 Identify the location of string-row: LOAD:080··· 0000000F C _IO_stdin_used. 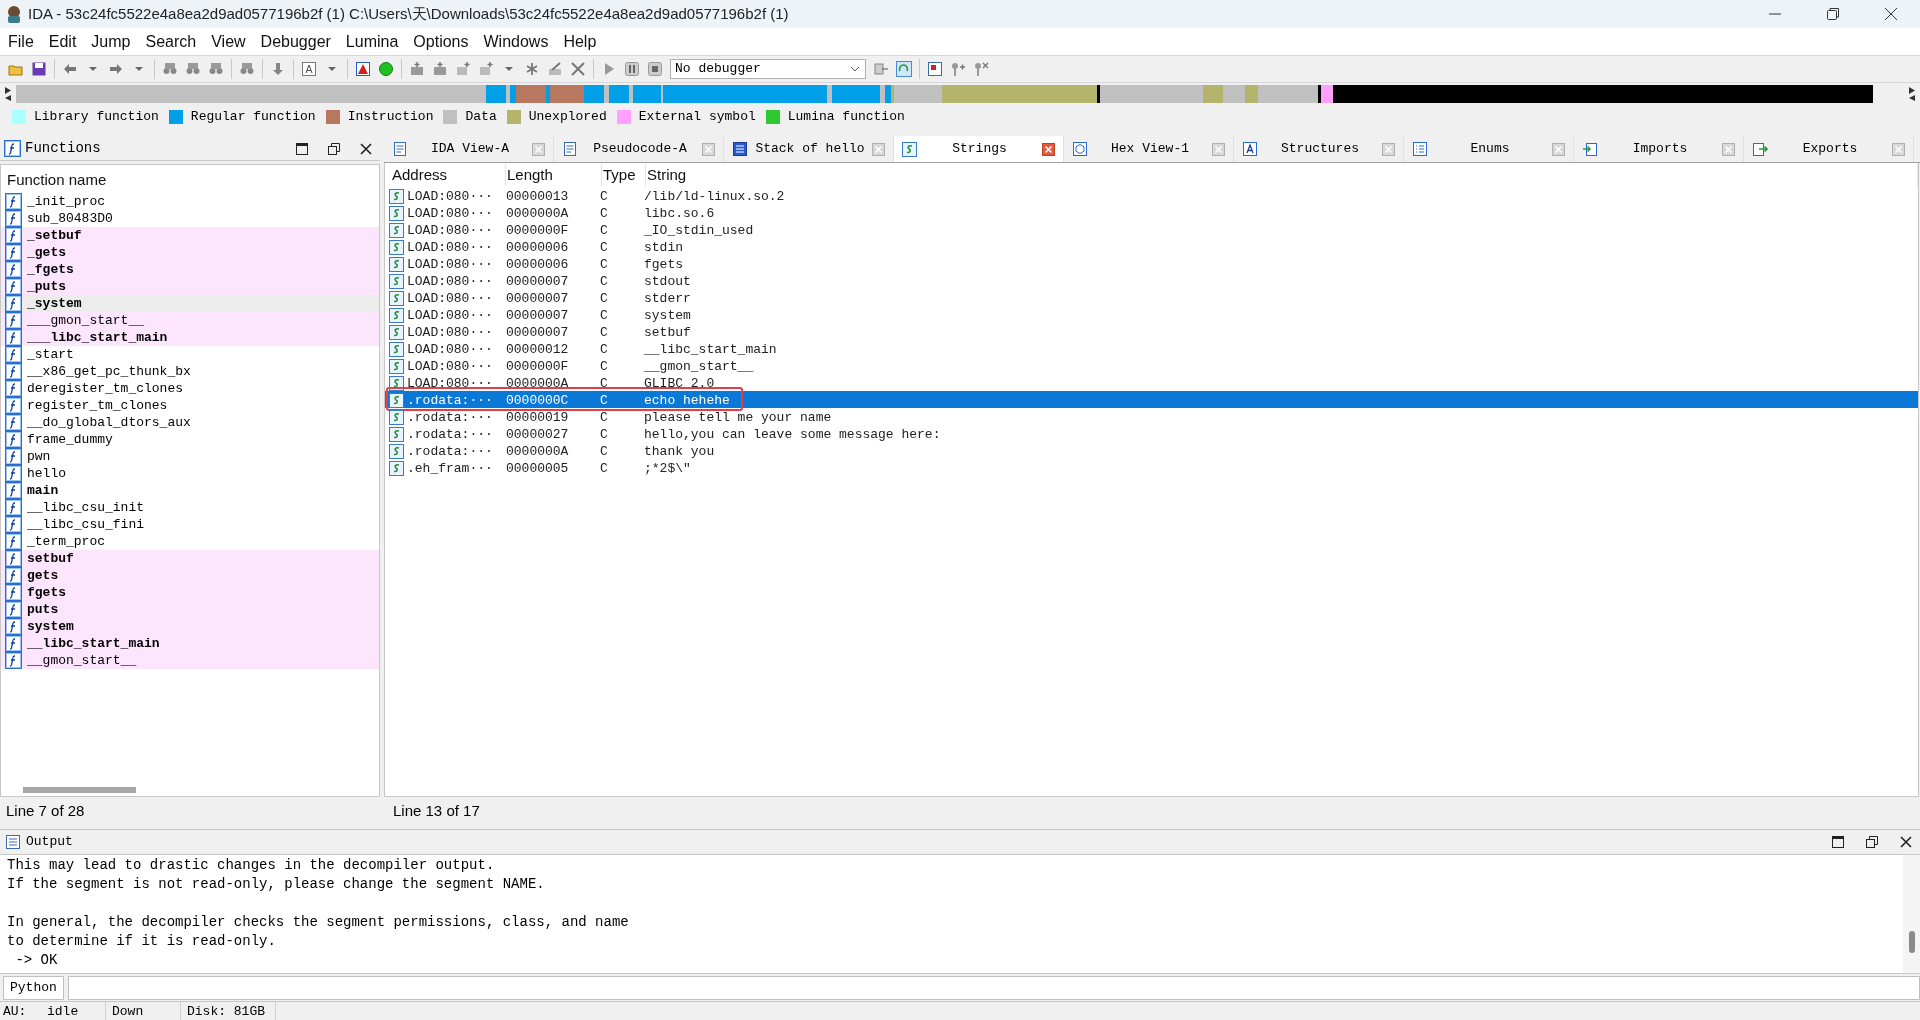
(1151, 229).